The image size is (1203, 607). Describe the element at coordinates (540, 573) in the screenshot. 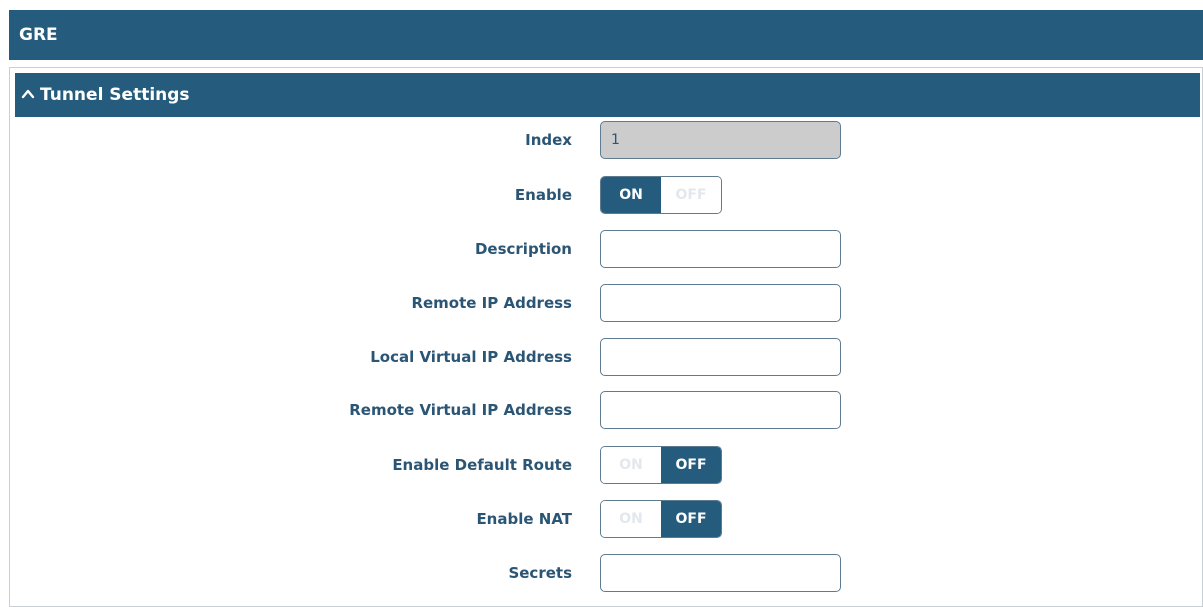

I see `secrets-label: Secrets` at that location.